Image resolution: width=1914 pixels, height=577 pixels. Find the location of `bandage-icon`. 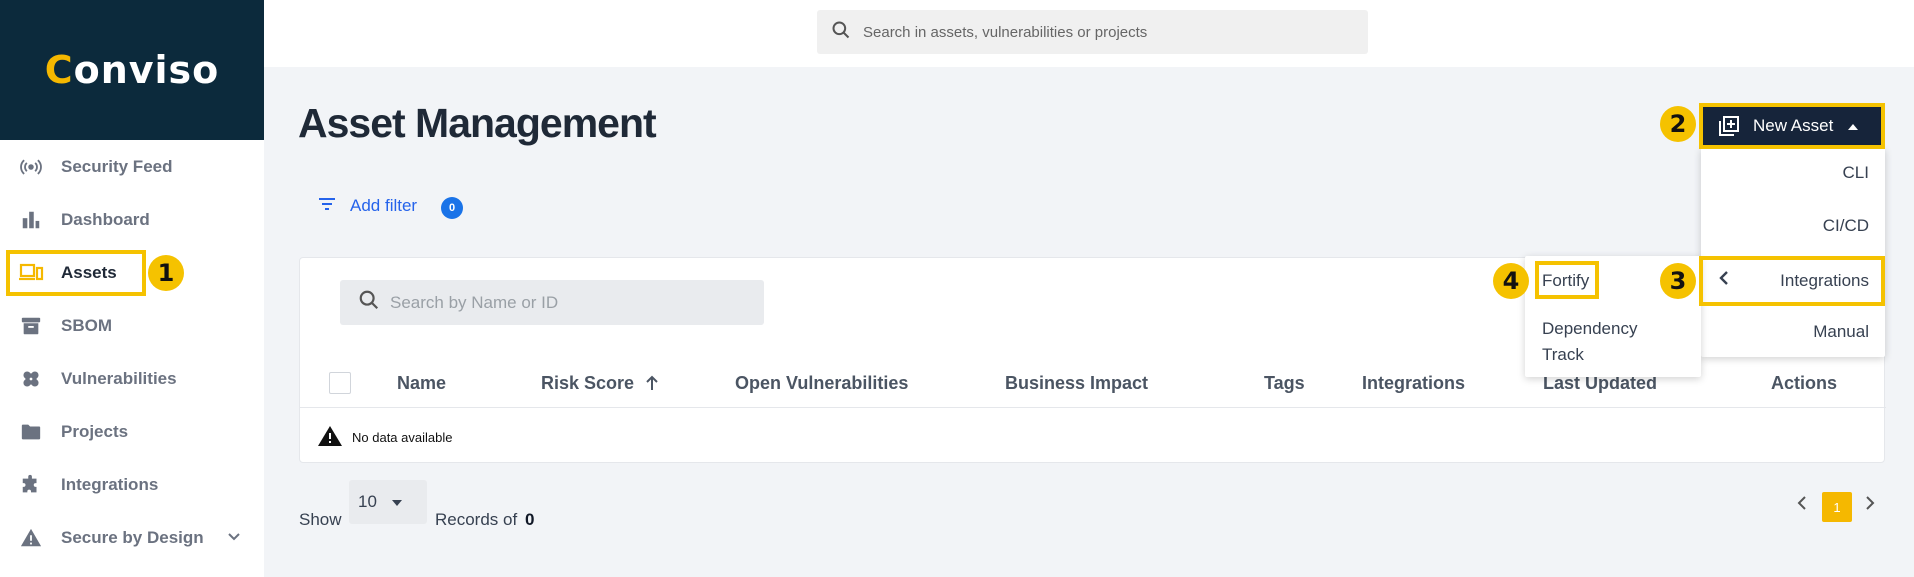

bandage-icon is located at coordinates (31, 379).